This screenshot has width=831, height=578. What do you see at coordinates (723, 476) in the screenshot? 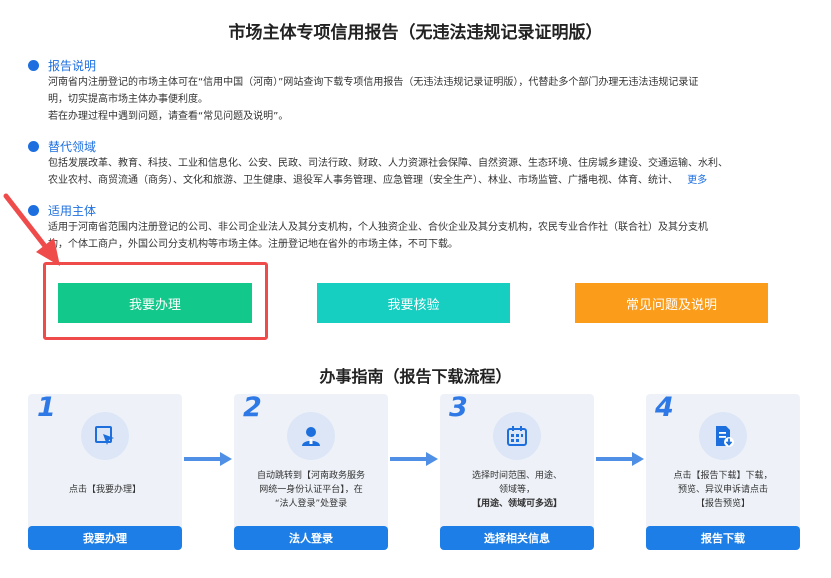
I see `step-text-line: 点击【报告下载】下载，` at bounding box center [723, 476].